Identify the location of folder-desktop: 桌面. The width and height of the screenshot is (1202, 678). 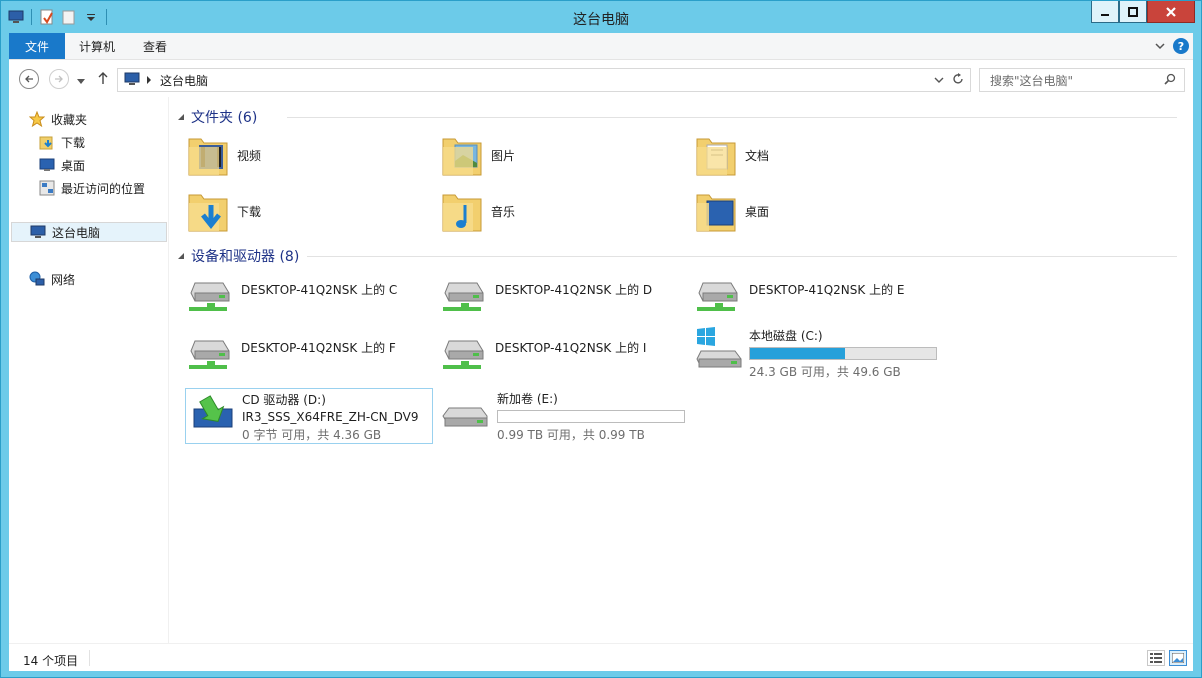
(732, 211).